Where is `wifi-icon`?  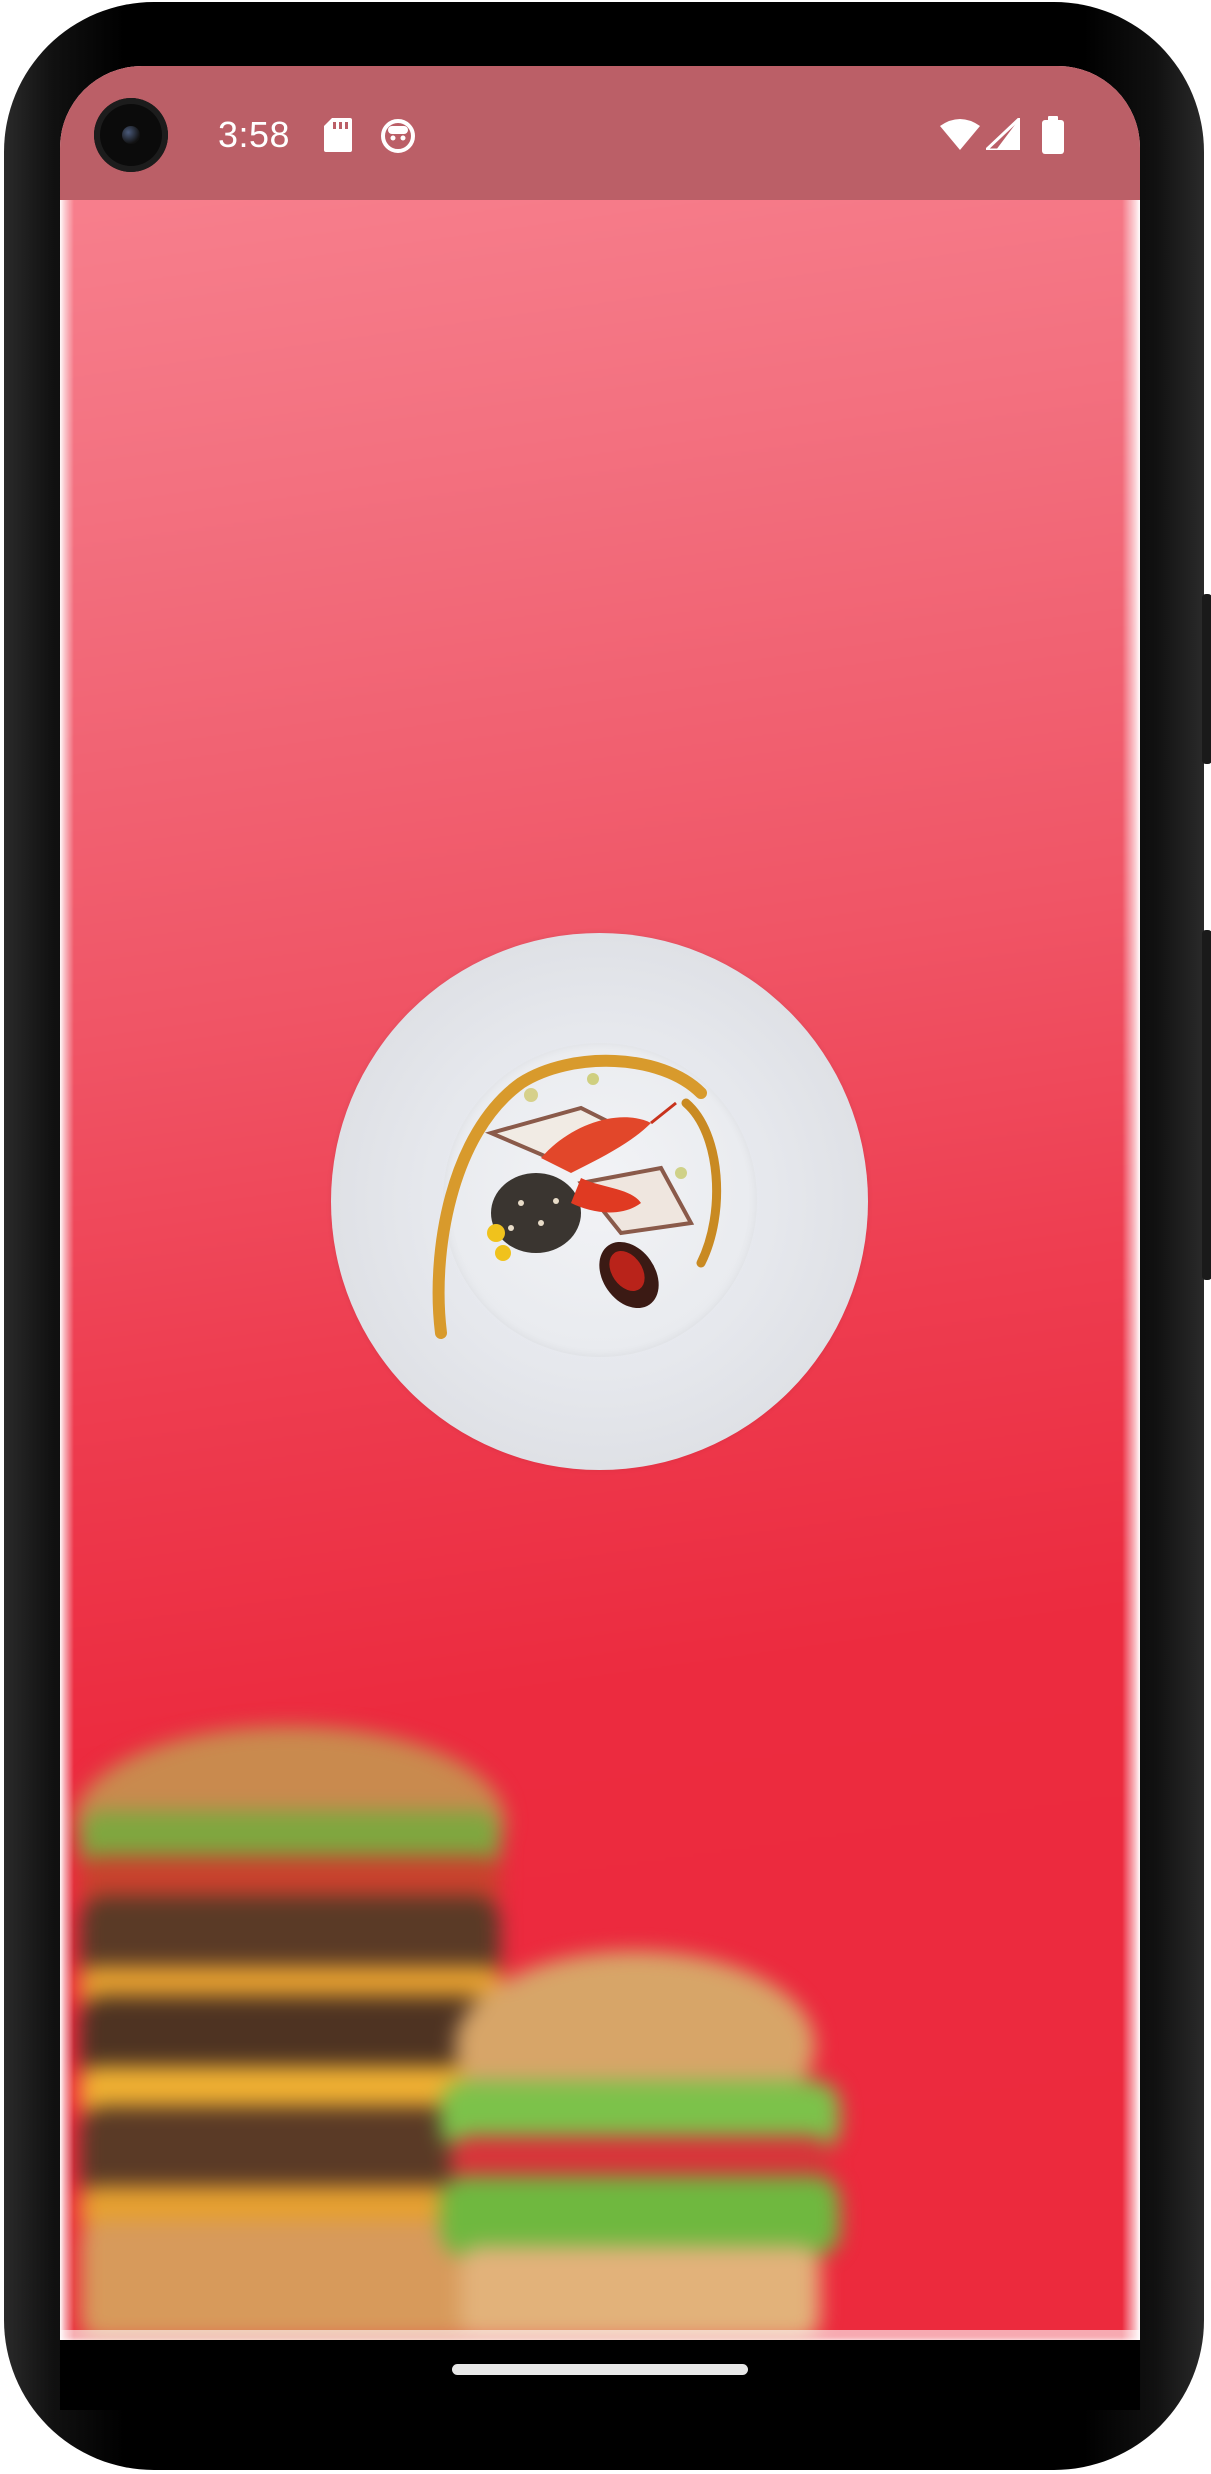 wifi-icon is located at coordinates (960, 134).